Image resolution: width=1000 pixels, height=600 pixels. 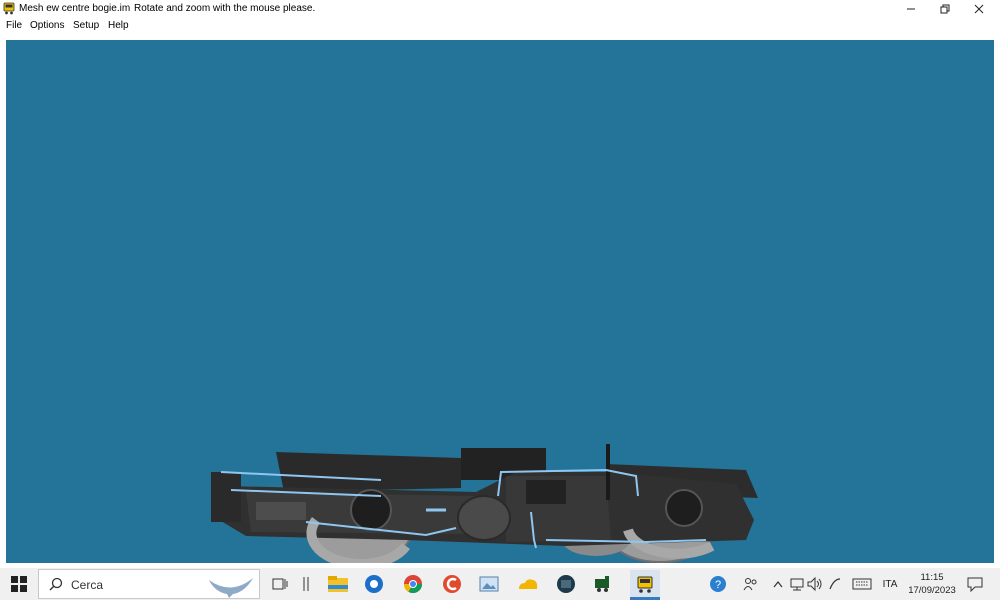 I want to click on minimize-icon, so click(x=911, y=9).